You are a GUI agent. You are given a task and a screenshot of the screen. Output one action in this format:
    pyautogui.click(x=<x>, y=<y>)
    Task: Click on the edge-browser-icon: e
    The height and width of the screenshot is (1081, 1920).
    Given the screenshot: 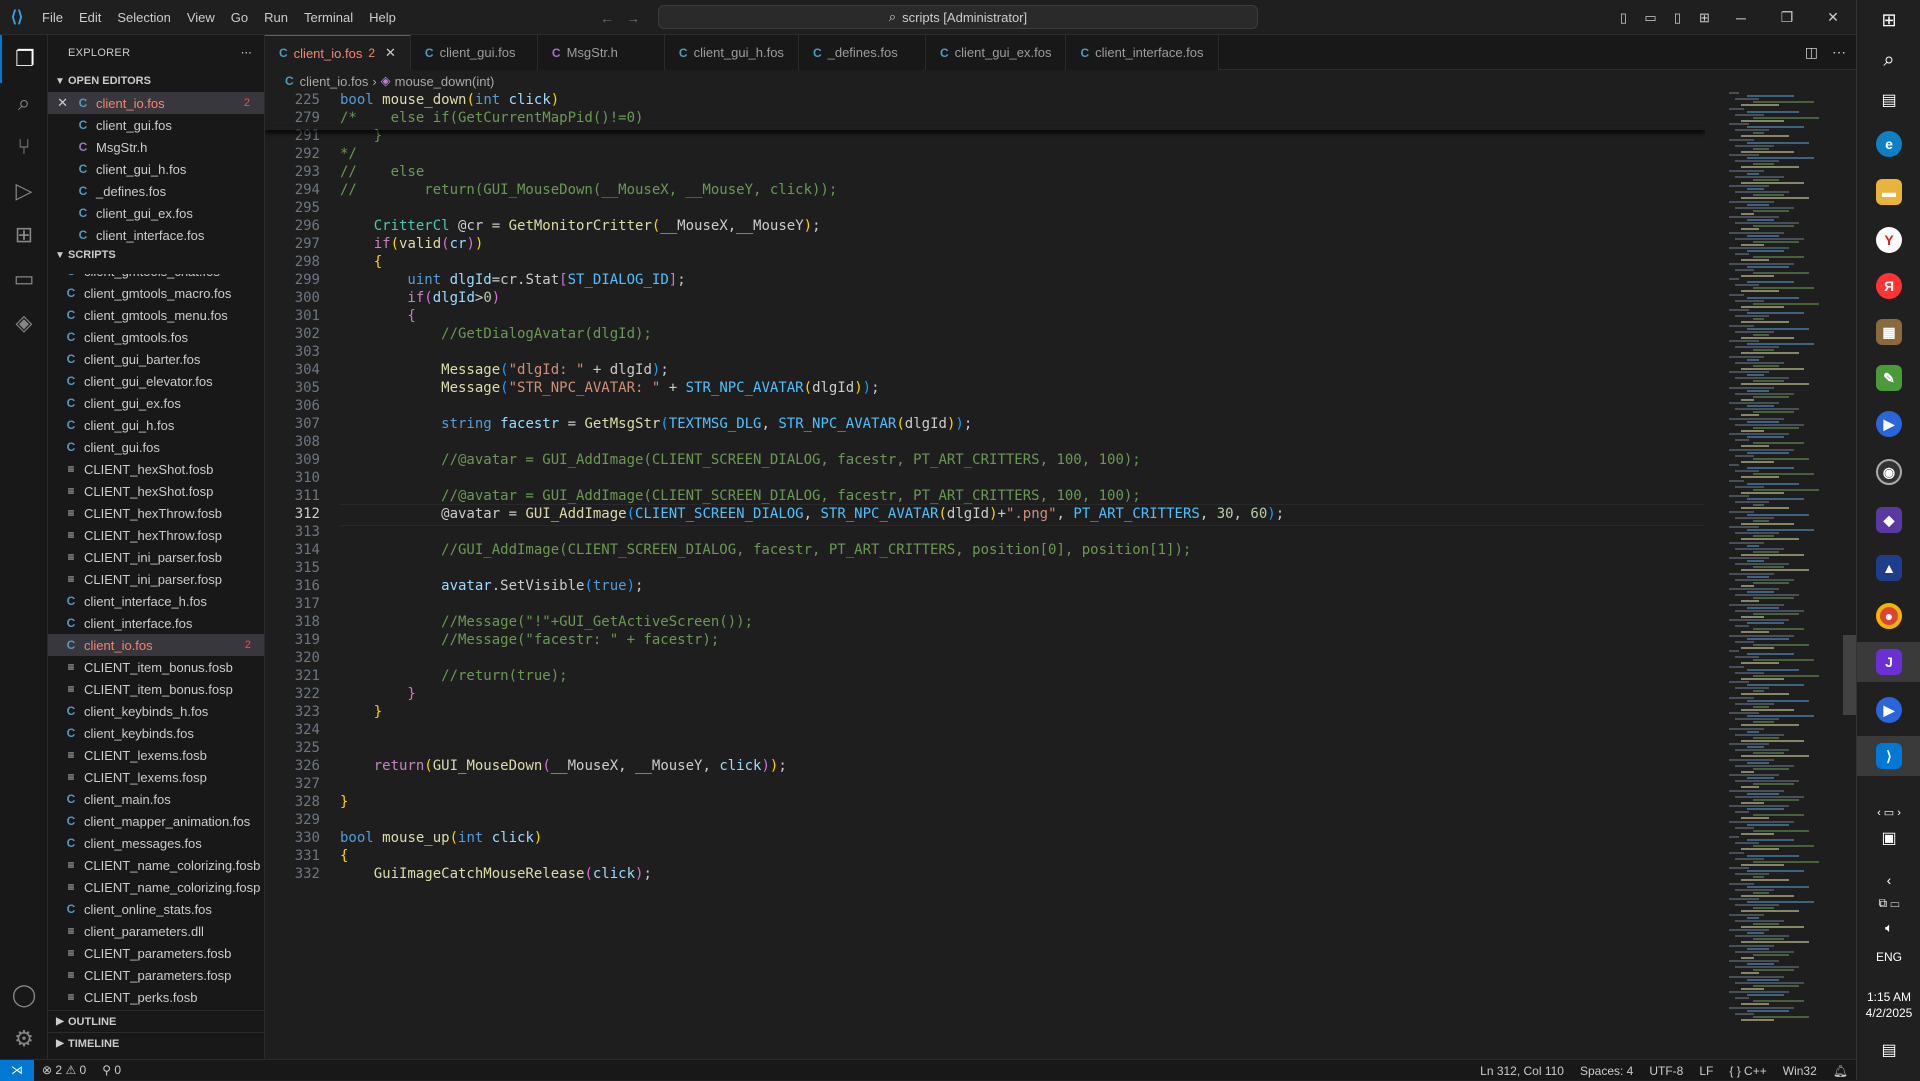 What is the action you would take?
    pyautogui.click(x=1888, y=144)
    